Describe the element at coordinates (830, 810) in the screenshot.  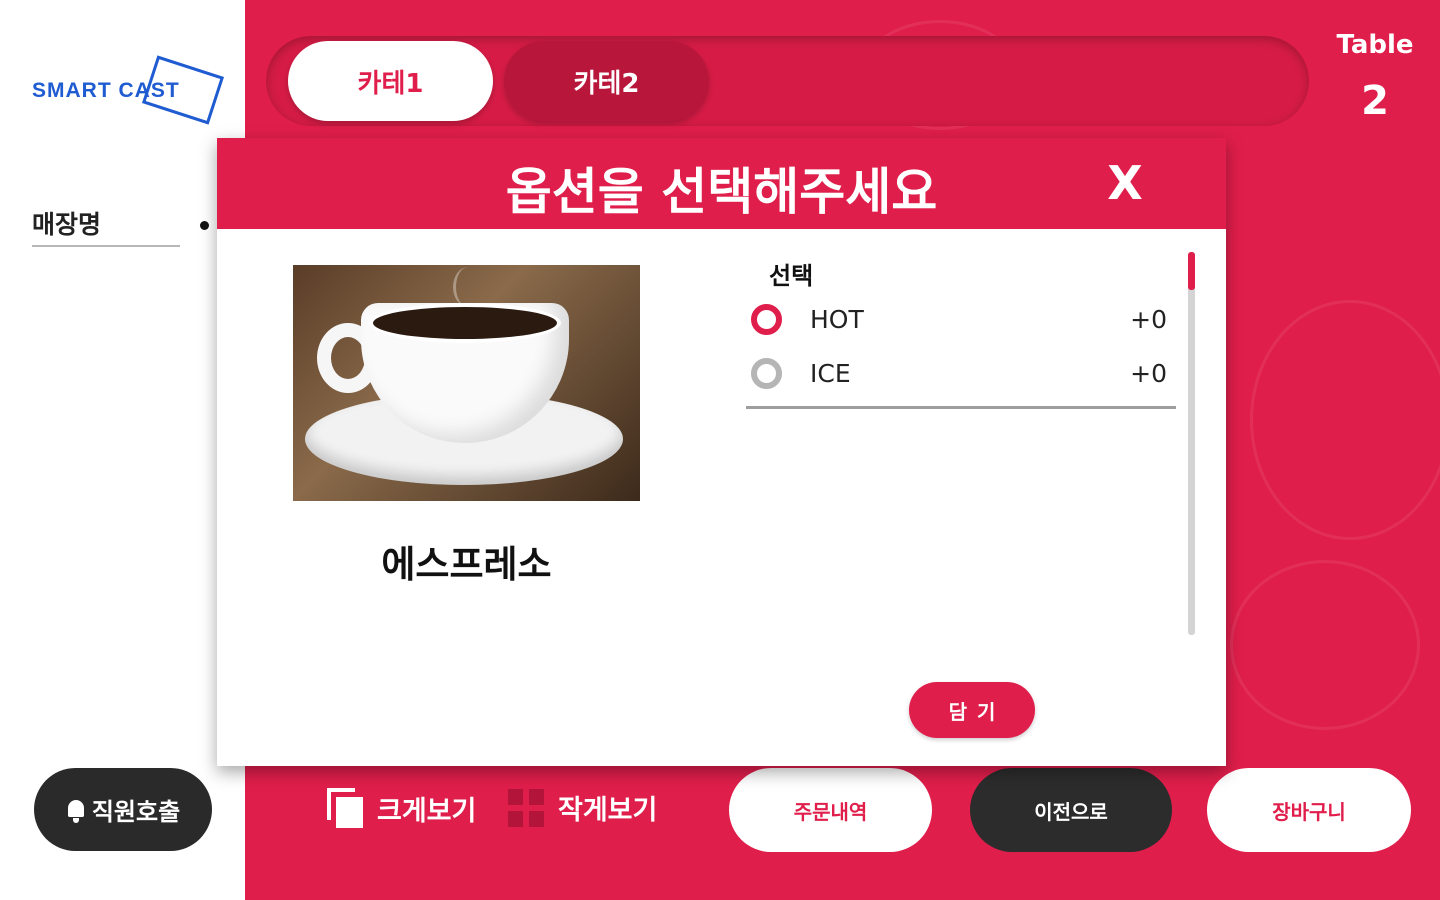
I see `order-history-button: 주문내역` at that location.